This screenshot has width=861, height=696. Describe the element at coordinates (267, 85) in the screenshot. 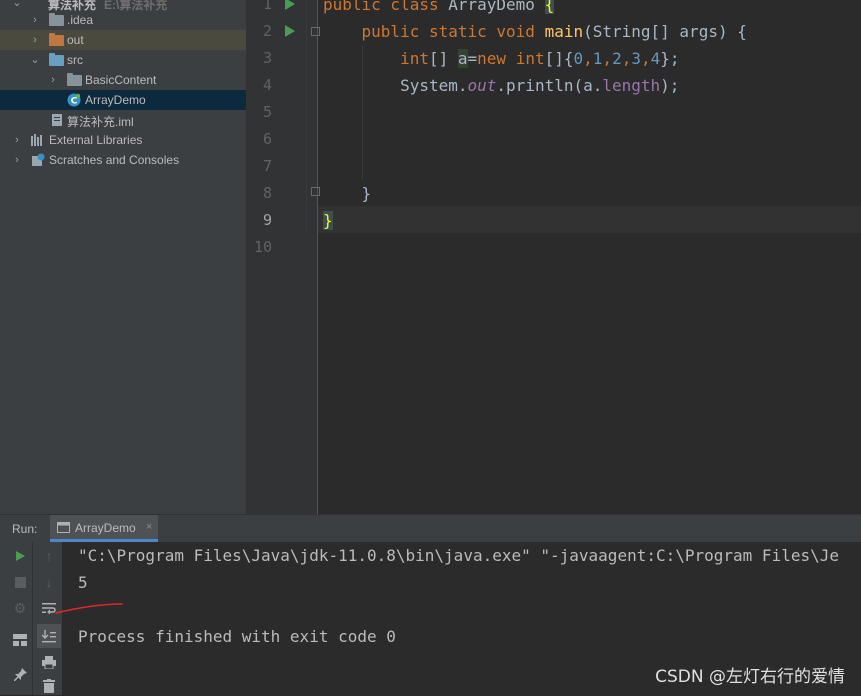

I see `line-number: 4` at that location.